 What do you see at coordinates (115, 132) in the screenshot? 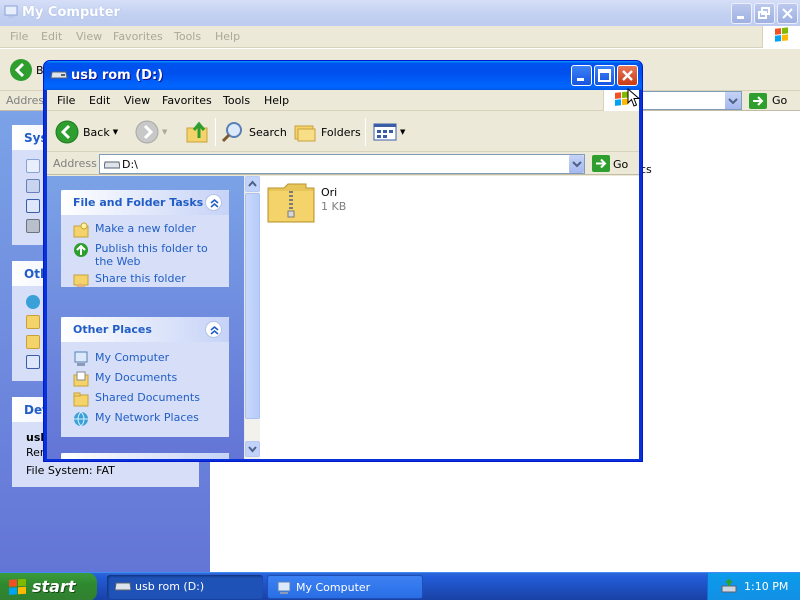
I see `back-dropdown-icon: ▼` at bounding box center [115, 132].